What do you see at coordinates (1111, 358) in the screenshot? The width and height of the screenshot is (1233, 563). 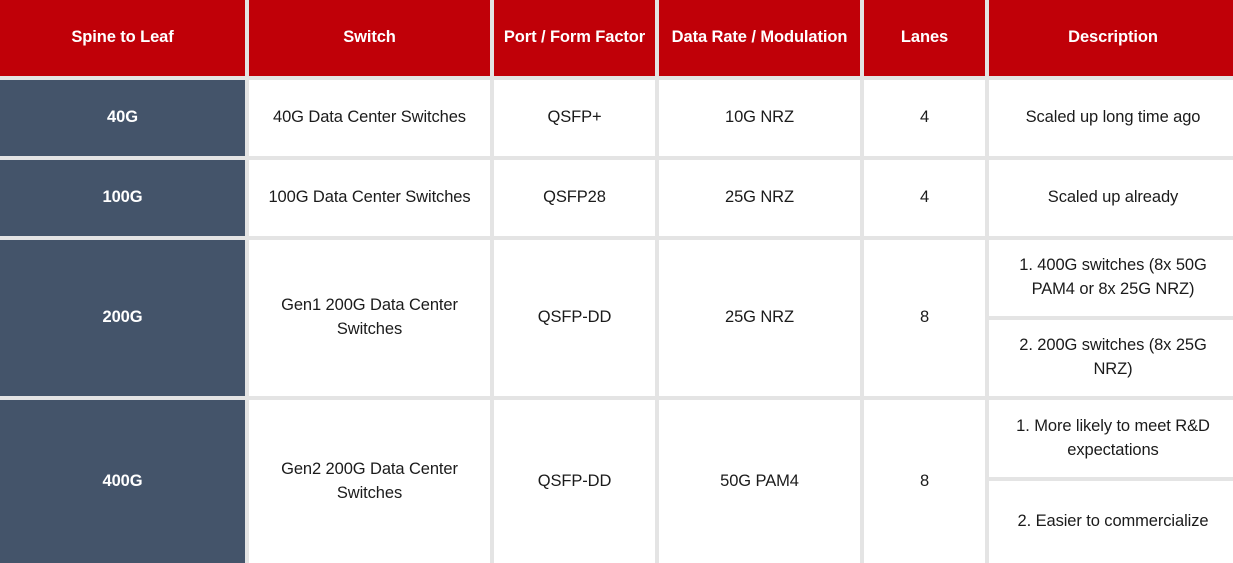 I see `description-item: 2. 200G switches (8x 25G NRZ)` at bounding box center [1111, 358].